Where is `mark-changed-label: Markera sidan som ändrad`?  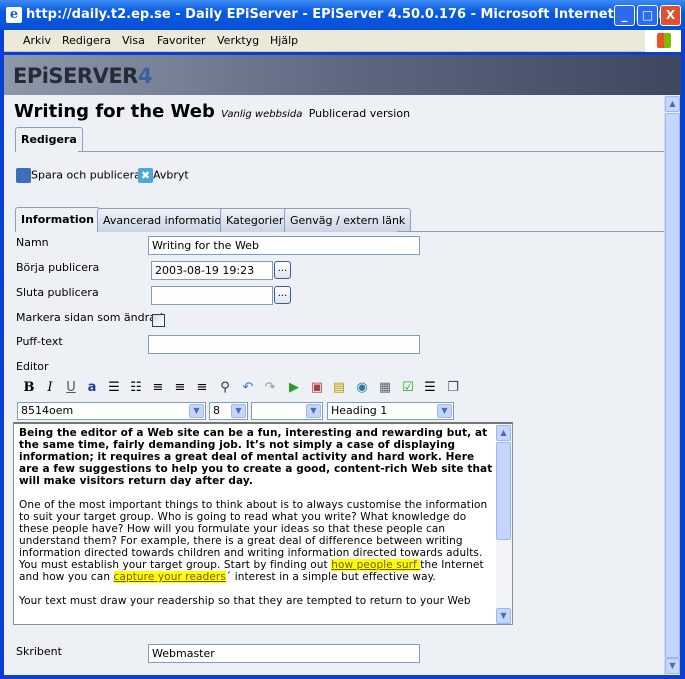 mark-changed-label: Markera sidan som ändrad is located at coordinates (89, 317).